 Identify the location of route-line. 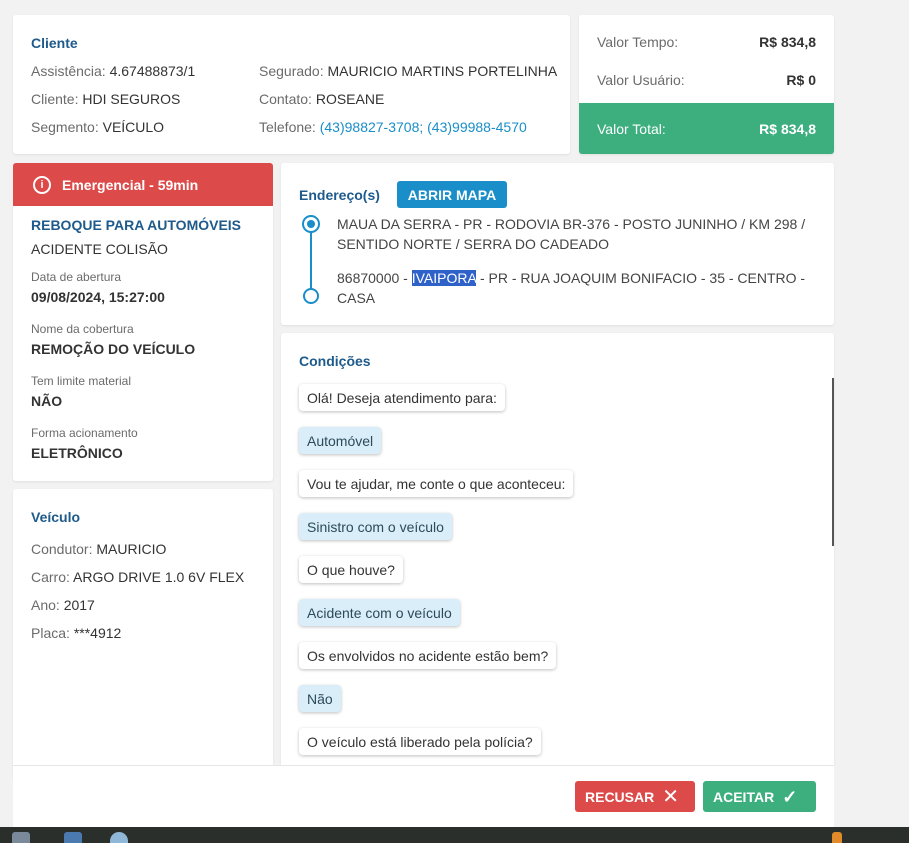
(311, 261).